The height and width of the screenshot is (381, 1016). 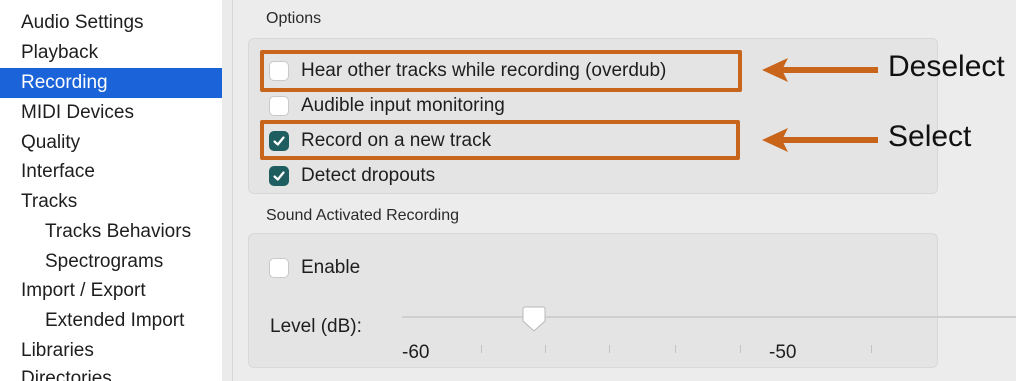 What do you see at coordinates (534, 319) in the screenshot?
I see `level-slider-thumb` at bounding box center [534, 319].